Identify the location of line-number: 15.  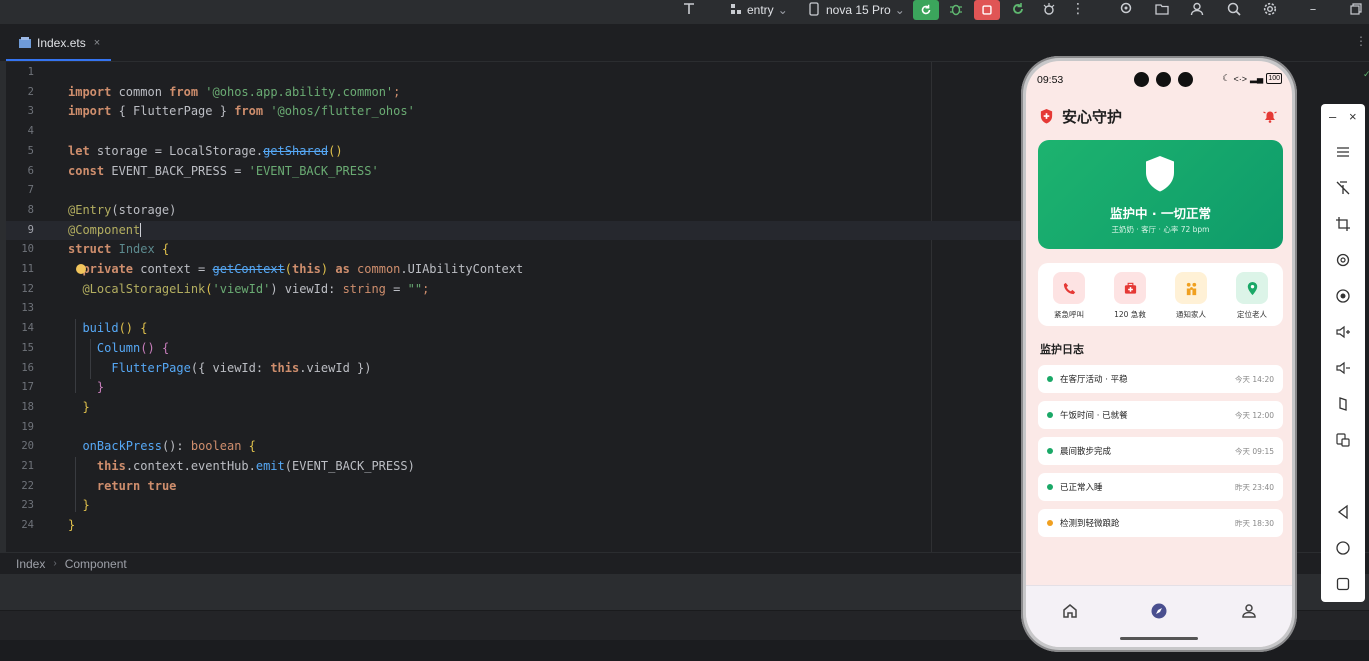
(27, 347).